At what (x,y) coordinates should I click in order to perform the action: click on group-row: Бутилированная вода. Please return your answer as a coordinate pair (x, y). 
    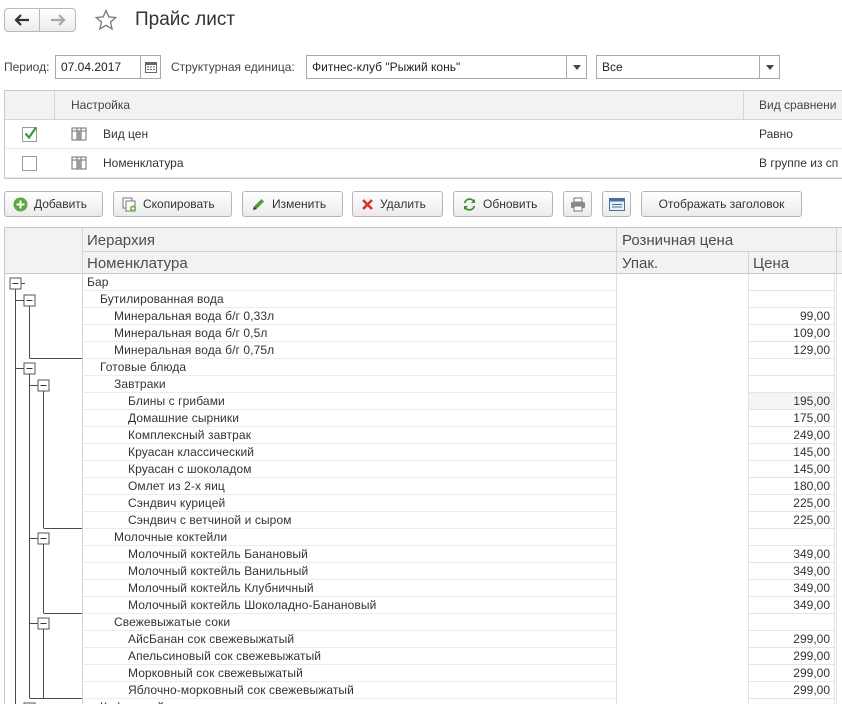
    Looking at the image, I should click on (423, 299).